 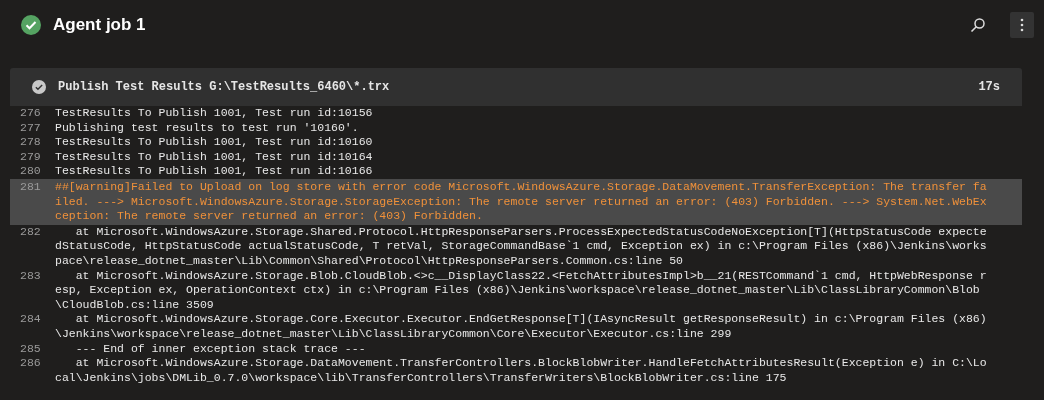 I want to click on log-text: at Microsoft.WindowsAzure.Storage.Shared.Protocol.HttpResponseParsers.ProcessExpectedStatusCodeNoException[T](HttpStatusCode expecte, so click(x=530, y=232).